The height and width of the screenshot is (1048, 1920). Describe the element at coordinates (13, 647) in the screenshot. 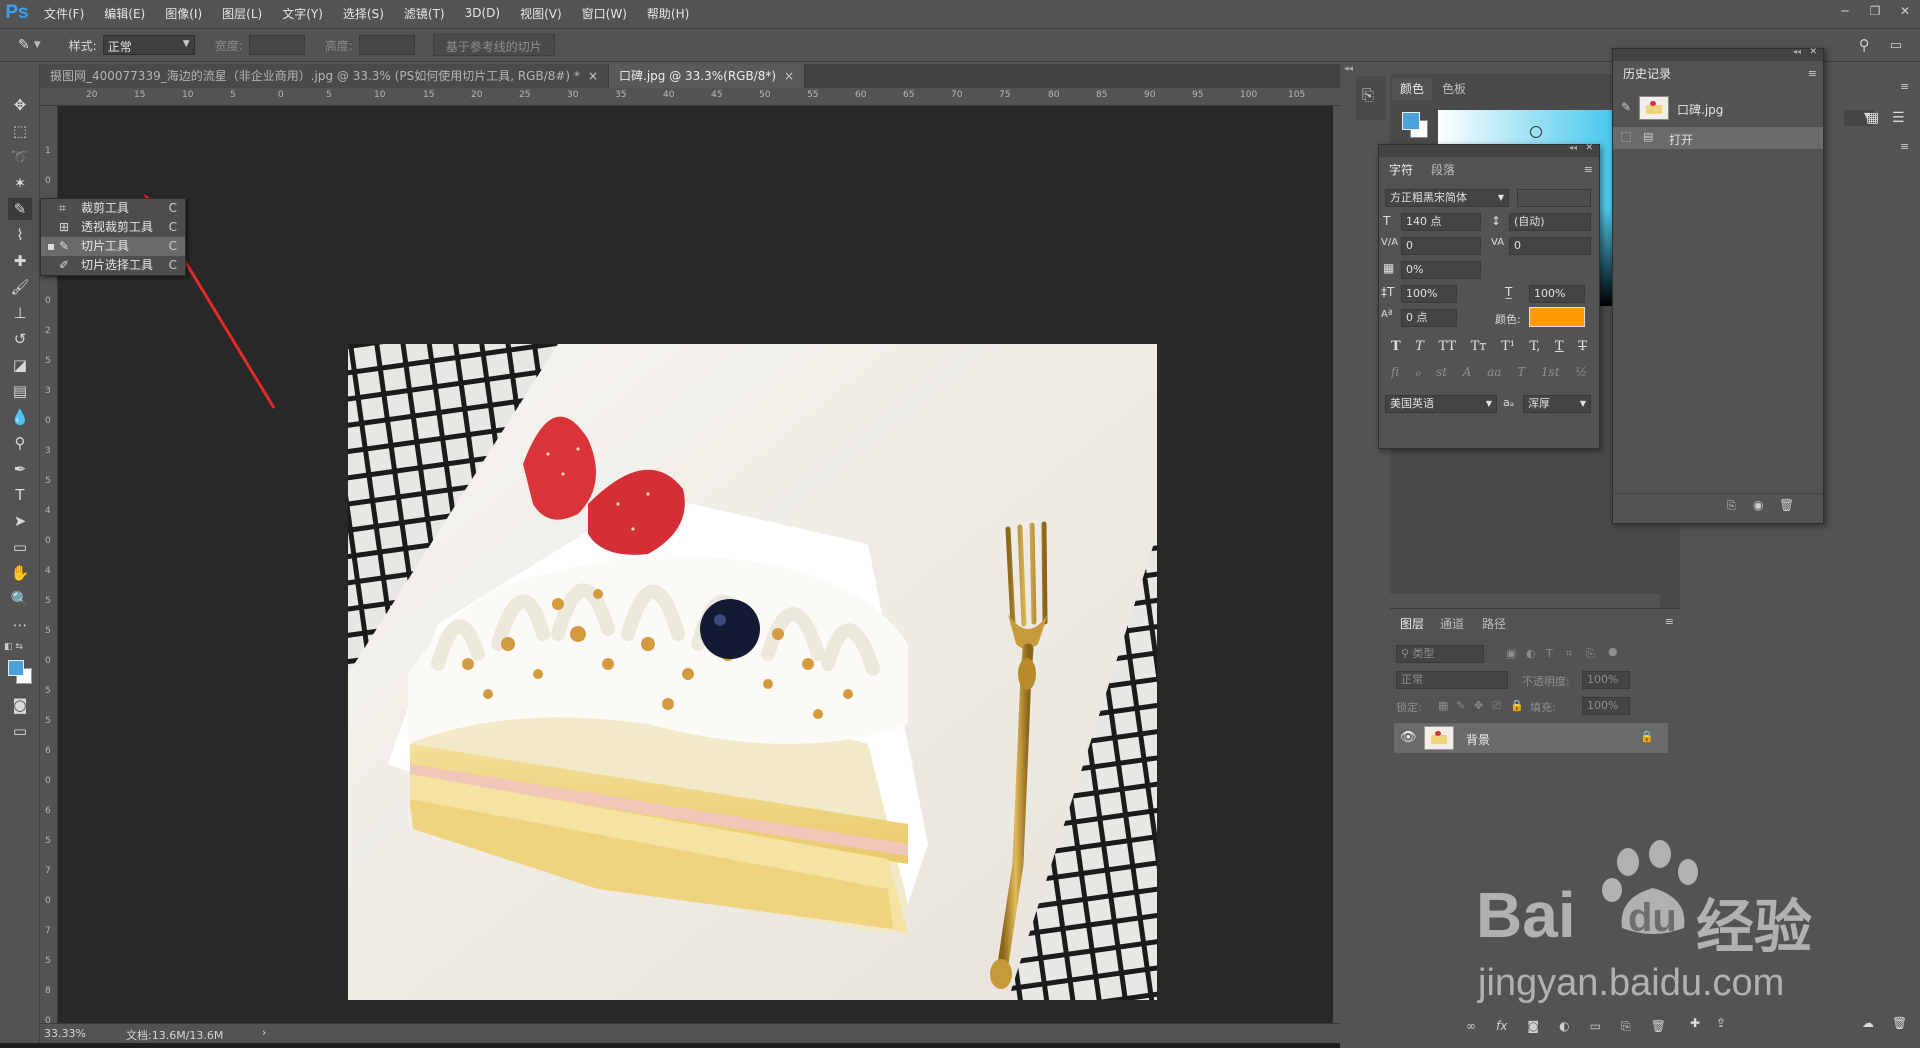

I see `default-colors-icon: ◧ ⇆` at that location.